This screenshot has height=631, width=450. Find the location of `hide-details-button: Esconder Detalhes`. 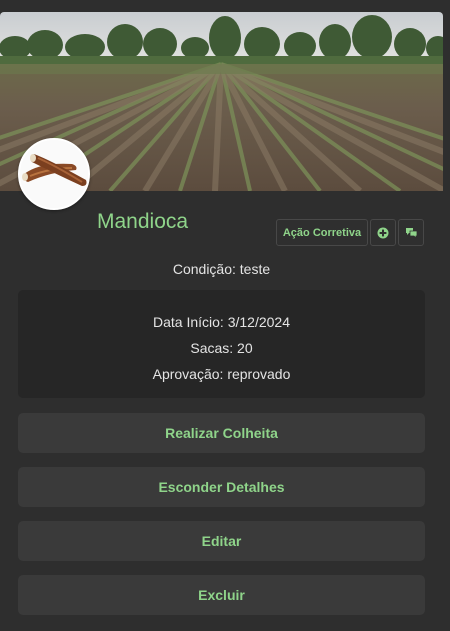

hide-details-button: Esconder Detalhes is located at coordinates (221, 487).